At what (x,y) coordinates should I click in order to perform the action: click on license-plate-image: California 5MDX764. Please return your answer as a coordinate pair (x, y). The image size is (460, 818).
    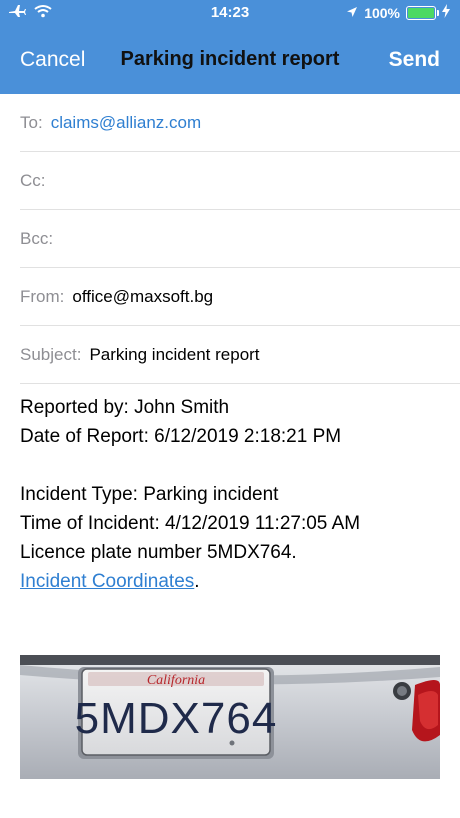
    Looking at the image, I should click on (230, 717).